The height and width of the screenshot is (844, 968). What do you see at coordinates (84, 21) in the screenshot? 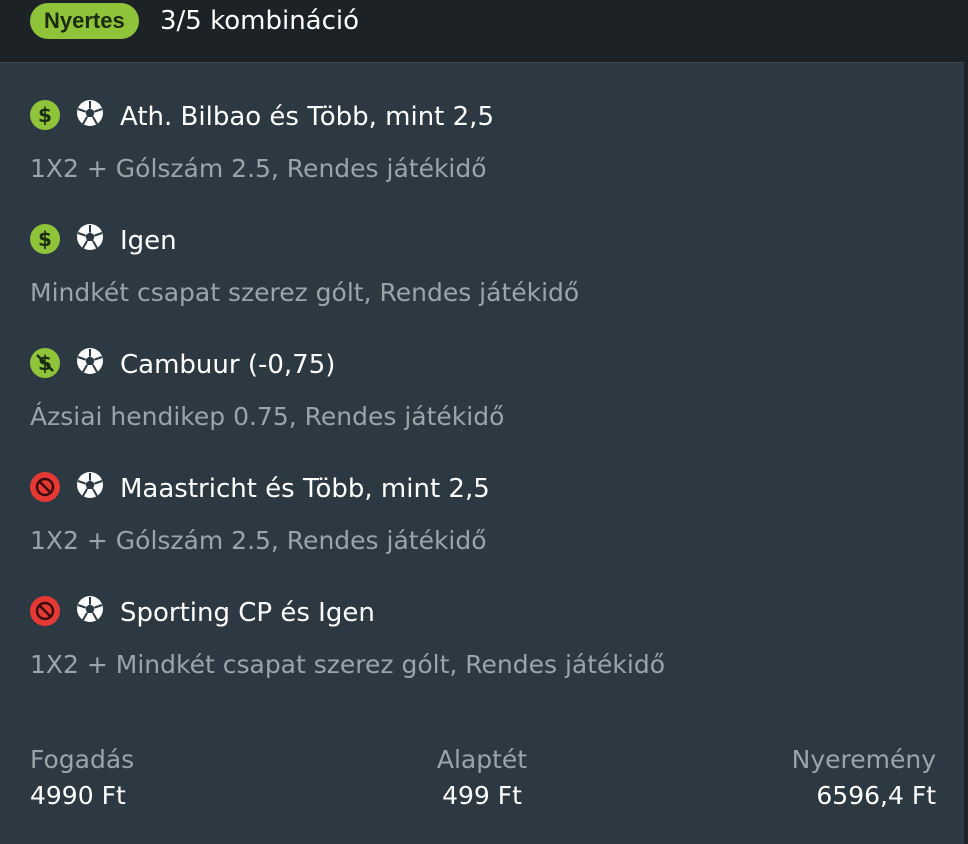
I see `status-badge: Nyertes` at bounding box center [84, 21].